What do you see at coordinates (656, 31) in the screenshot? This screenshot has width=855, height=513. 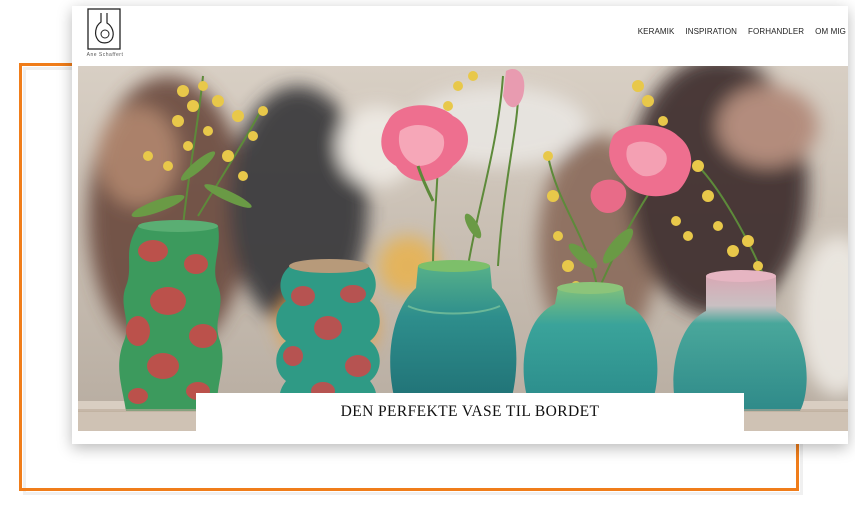 I see `nav-item-keramik: KERAMIK` at bounding box center [656, 31].